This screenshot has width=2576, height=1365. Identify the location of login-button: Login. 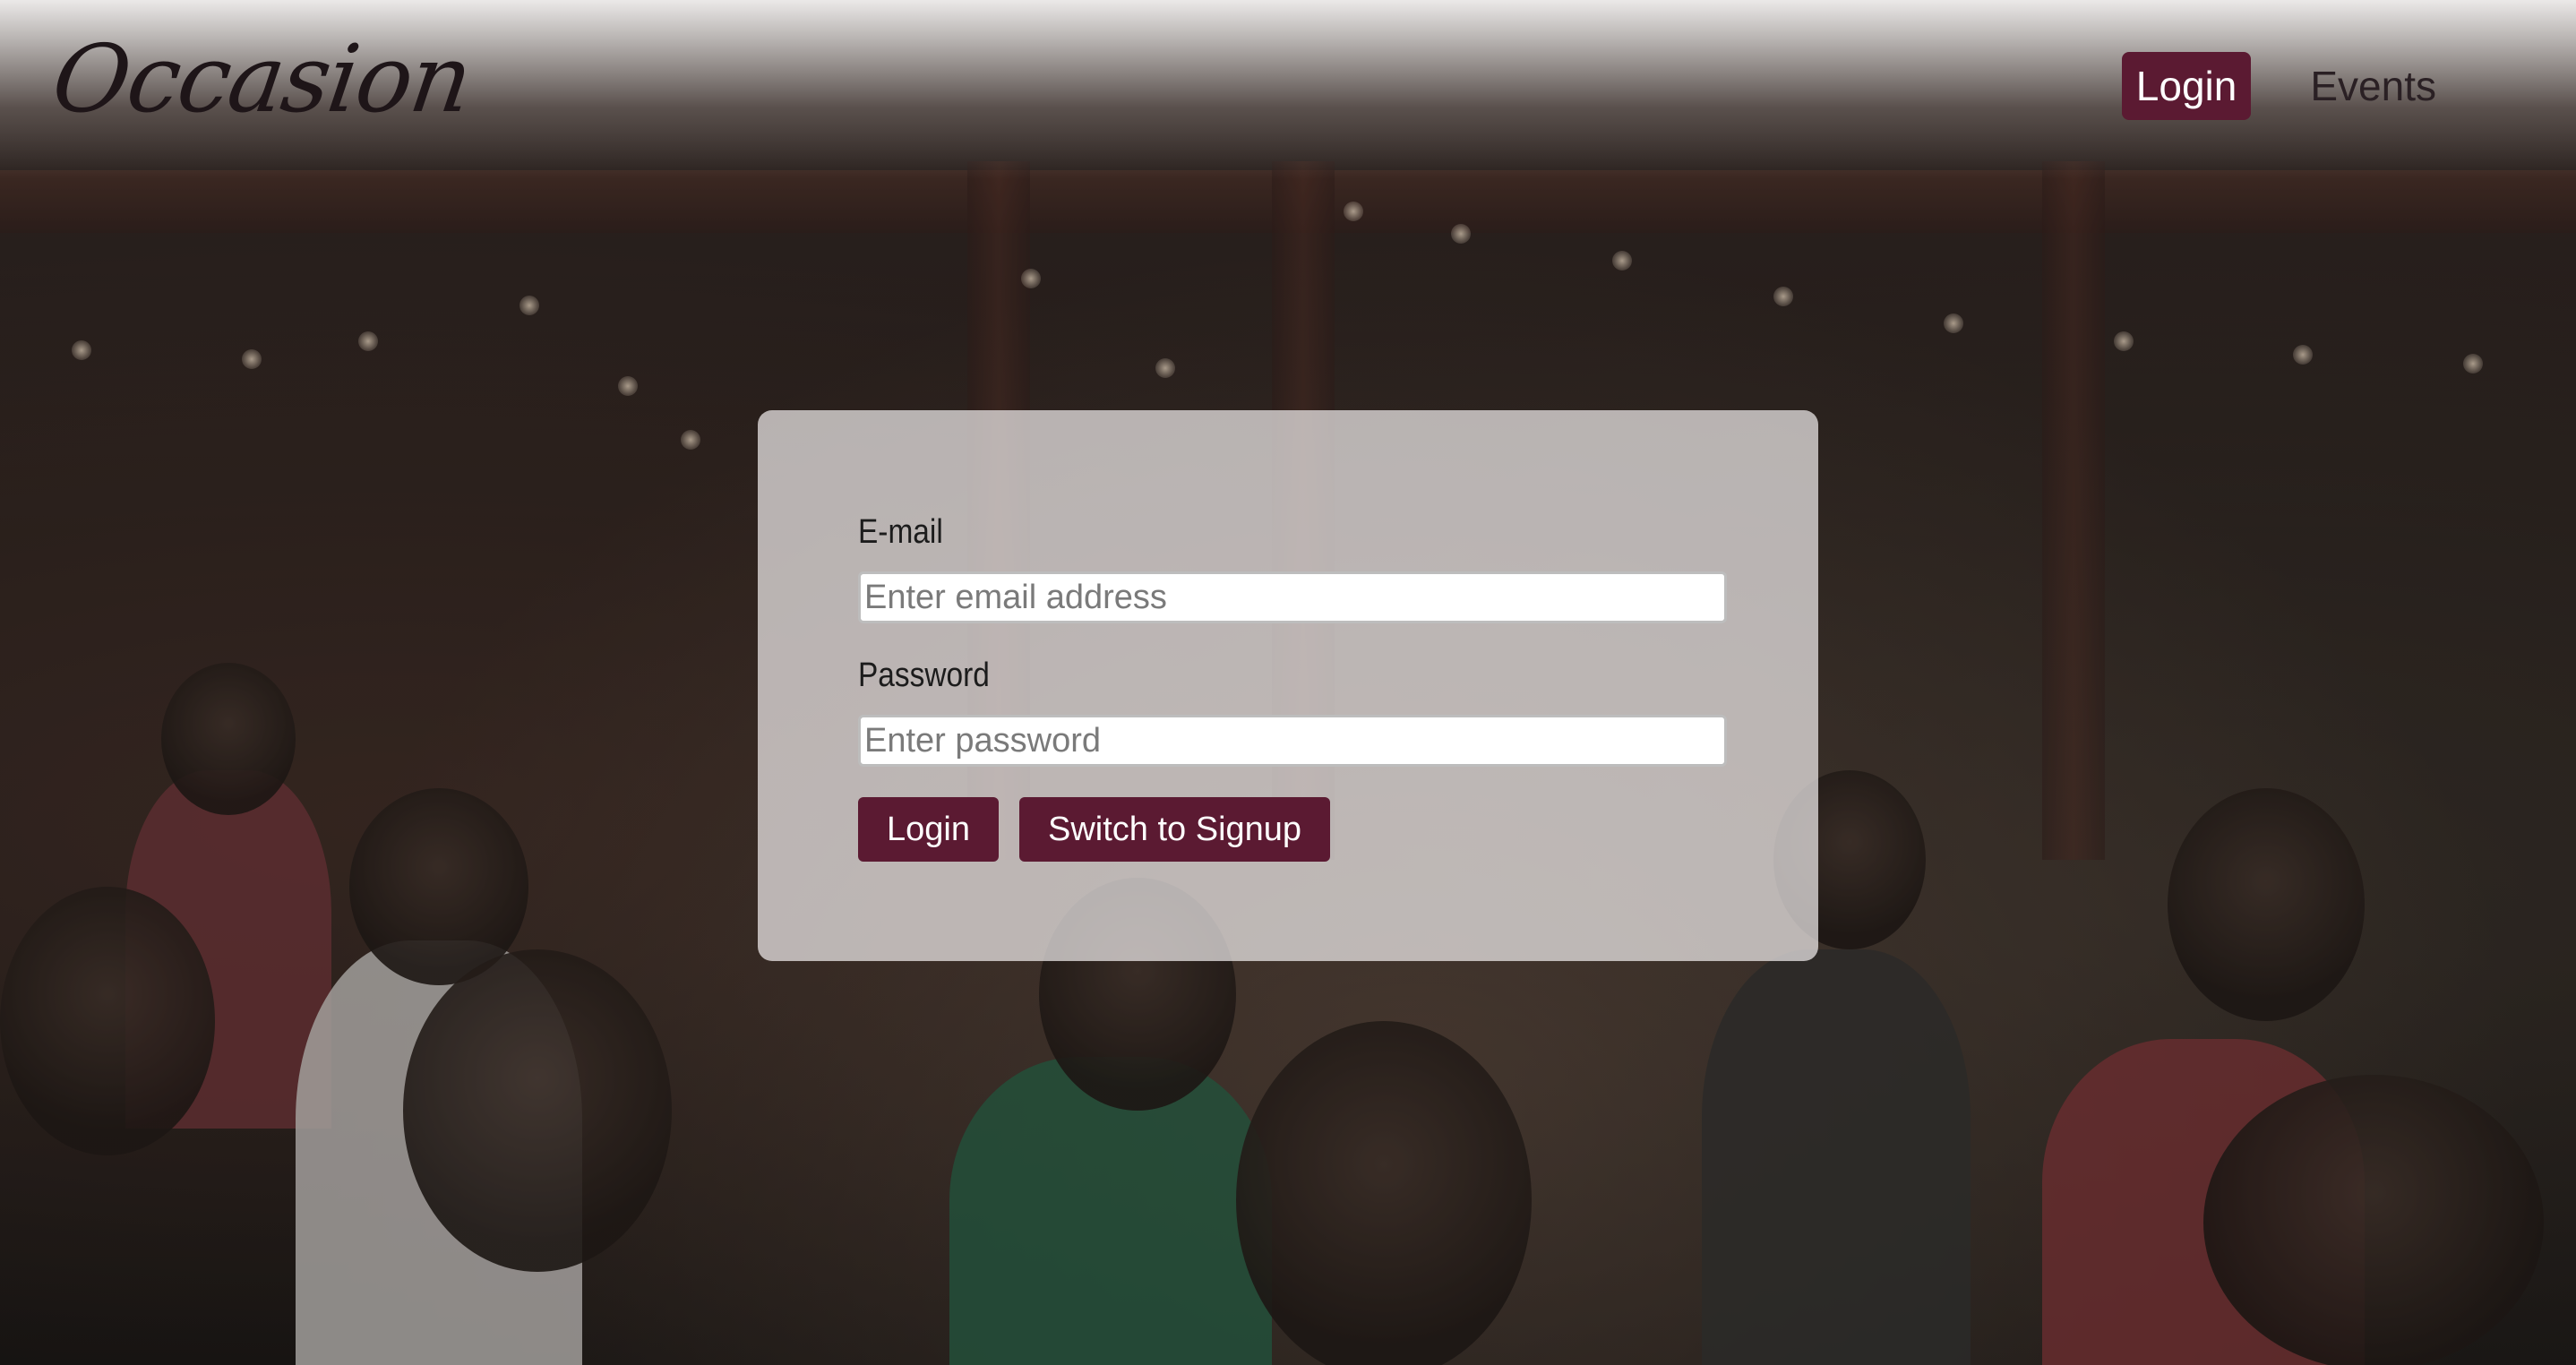
(928, 829).